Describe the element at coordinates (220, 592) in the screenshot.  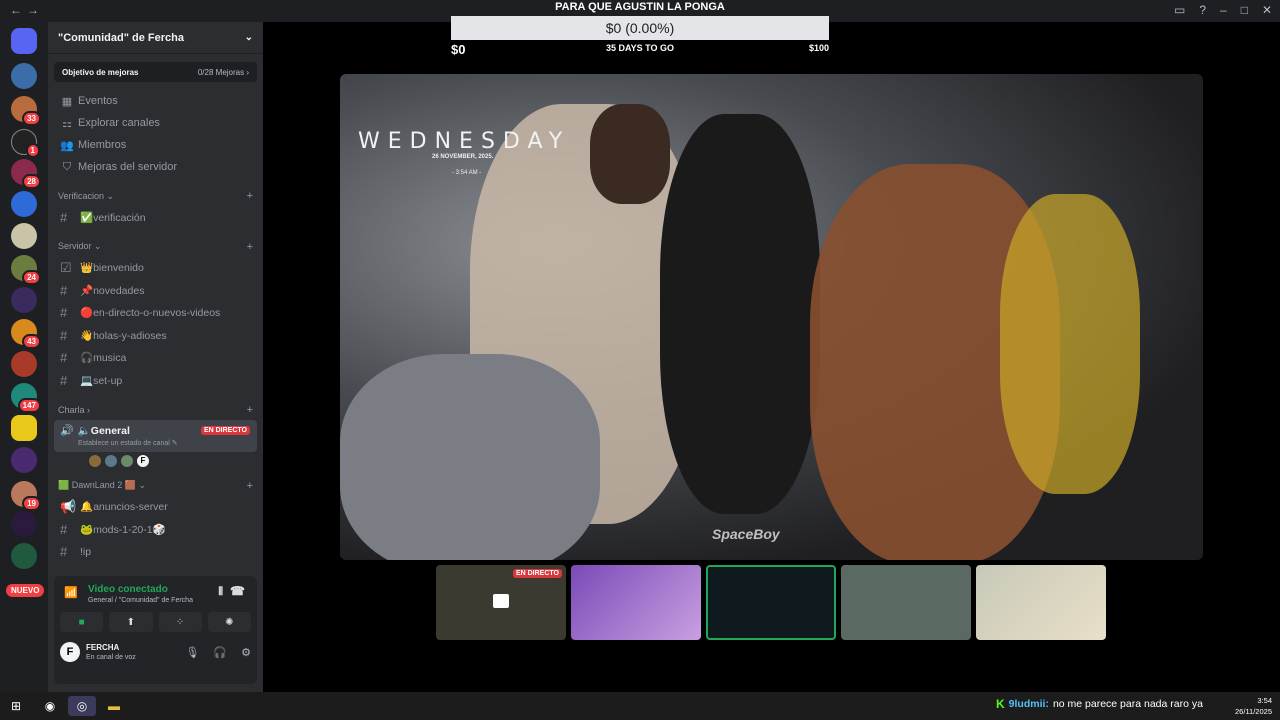
I see `noise-suppression-icon: ⫴` at that location.